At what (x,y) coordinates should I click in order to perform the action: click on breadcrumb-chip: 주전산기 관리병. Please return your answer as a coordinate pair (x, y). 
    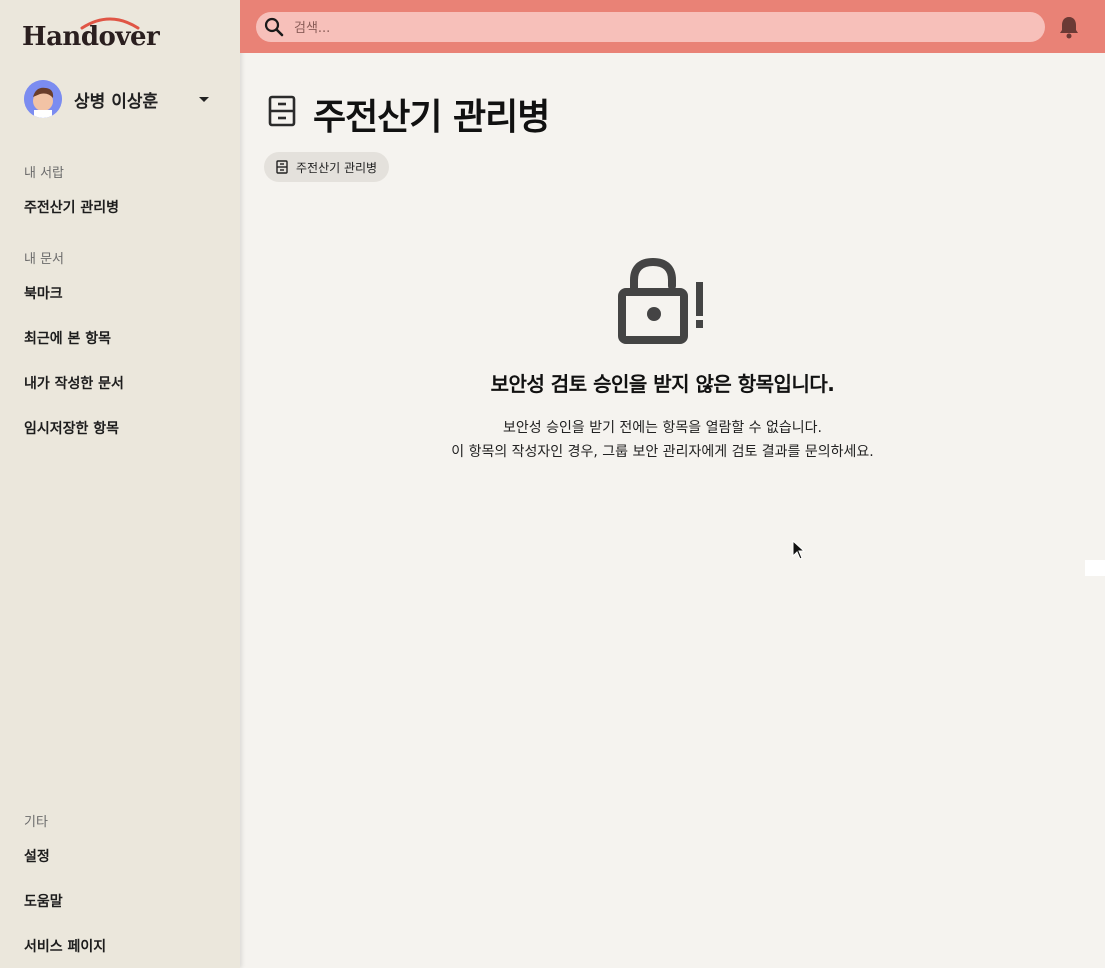
    Looking at the image, I should click on (327, 167).